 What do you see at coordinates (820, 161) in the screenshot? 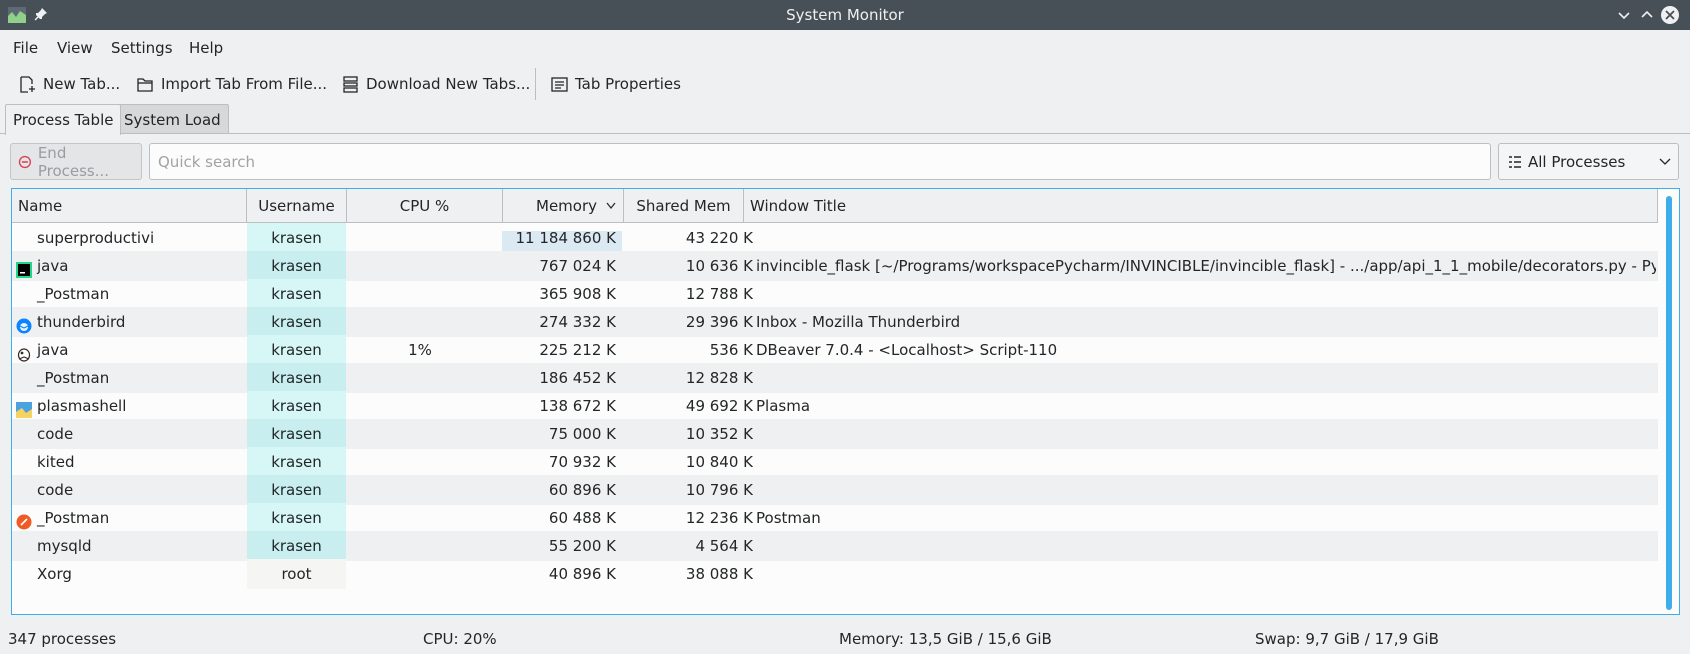
I see `search-input: Quick search` at bounding box center [820, 161].